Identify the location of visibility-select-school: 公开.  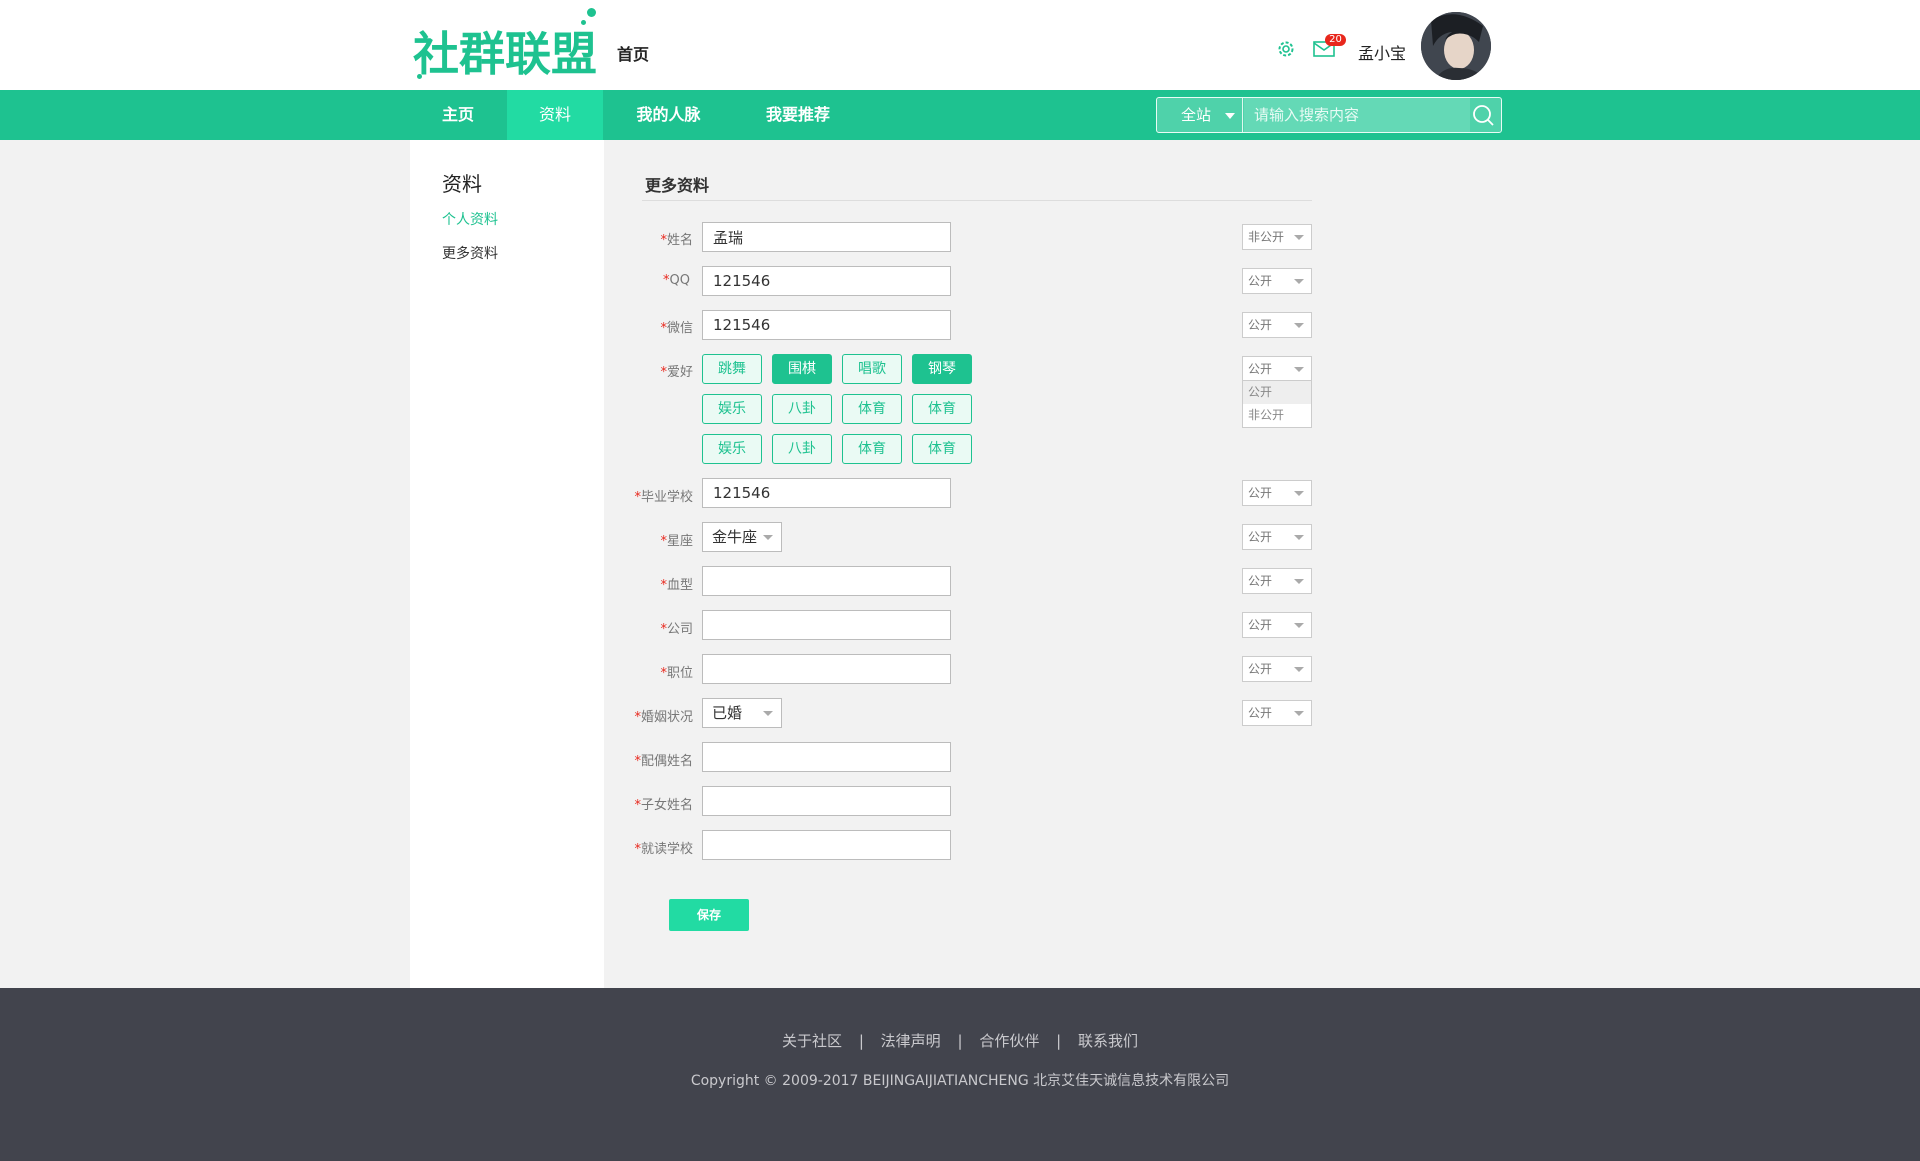
(1277, 493).